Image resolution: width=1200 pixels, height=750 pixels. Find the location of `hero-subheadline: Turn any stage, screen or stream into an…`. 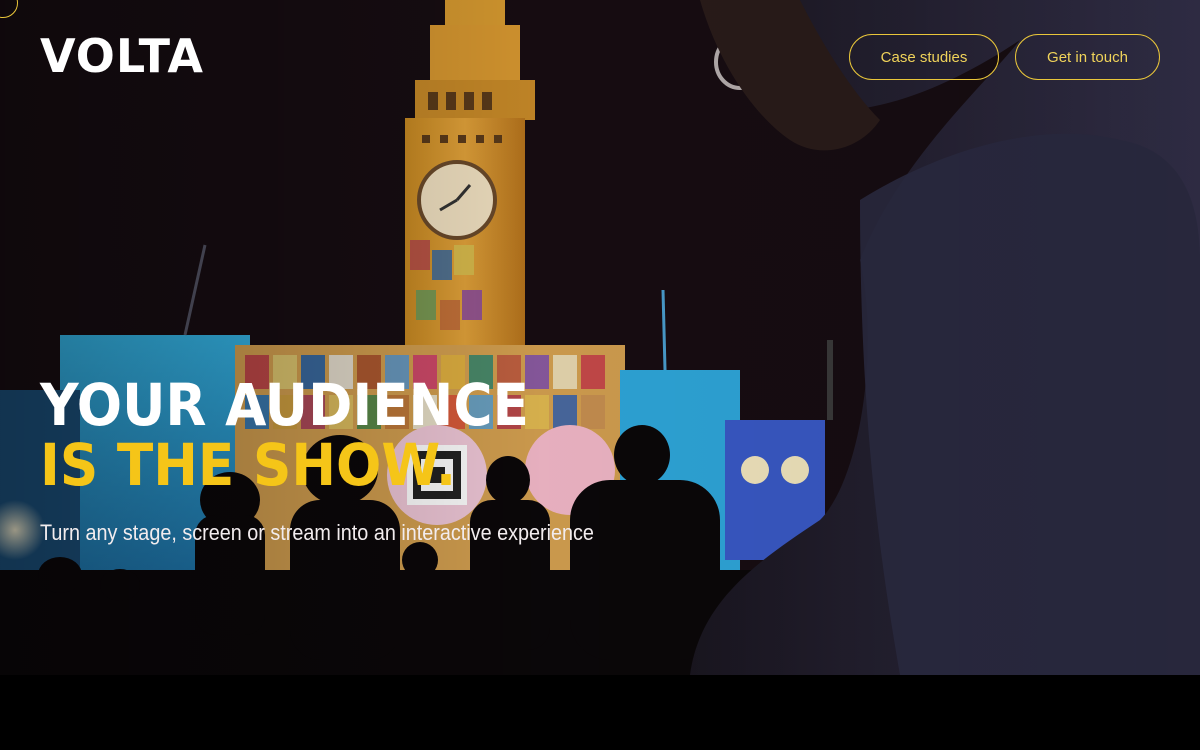

hero-subheadline: Turn any stage, screen or stream into an… is located at coordinates (317, 532).